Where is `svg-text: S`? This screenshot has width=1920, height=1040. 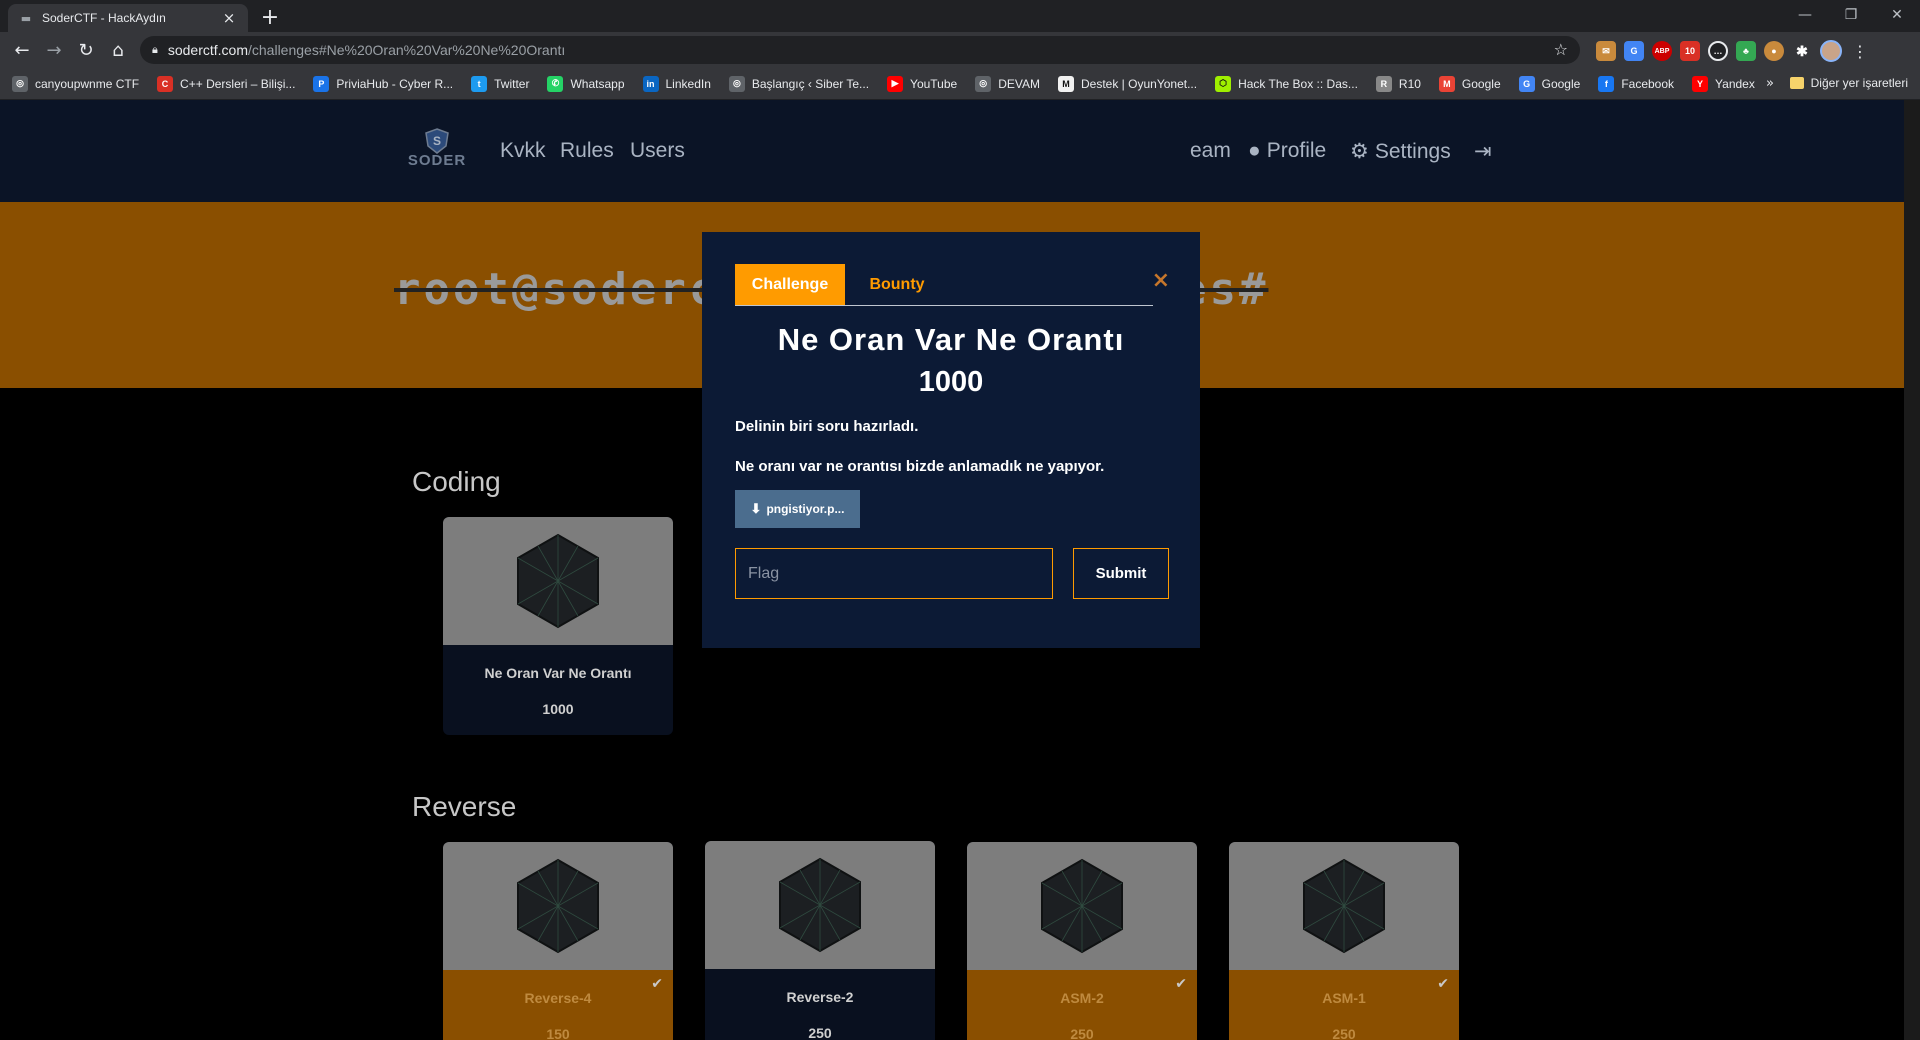
svg-text: S is located at coordinates (437, 141).